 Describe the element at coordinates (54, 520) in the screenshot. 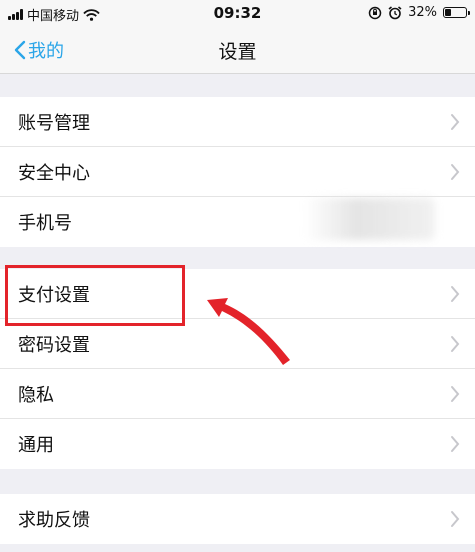

I see `settings-item-label: 求助反馈` at that location.